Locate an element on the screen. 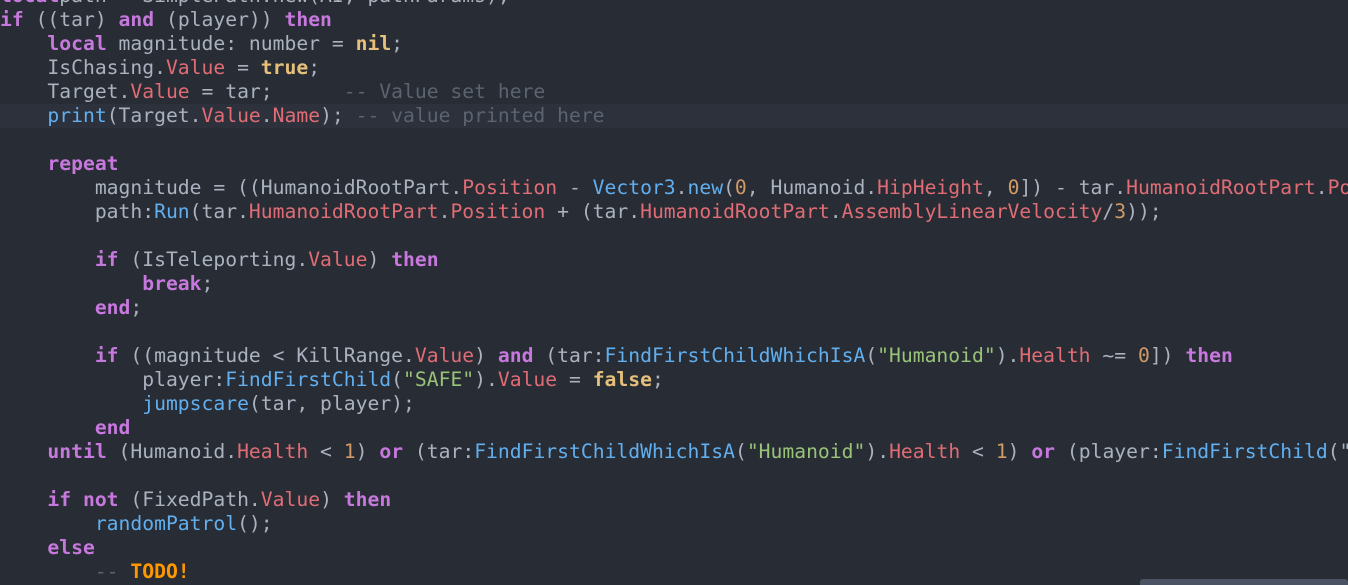 The width and height of the screenshot is (1348, 585). code-token: , is located at coordinates (995, 187).